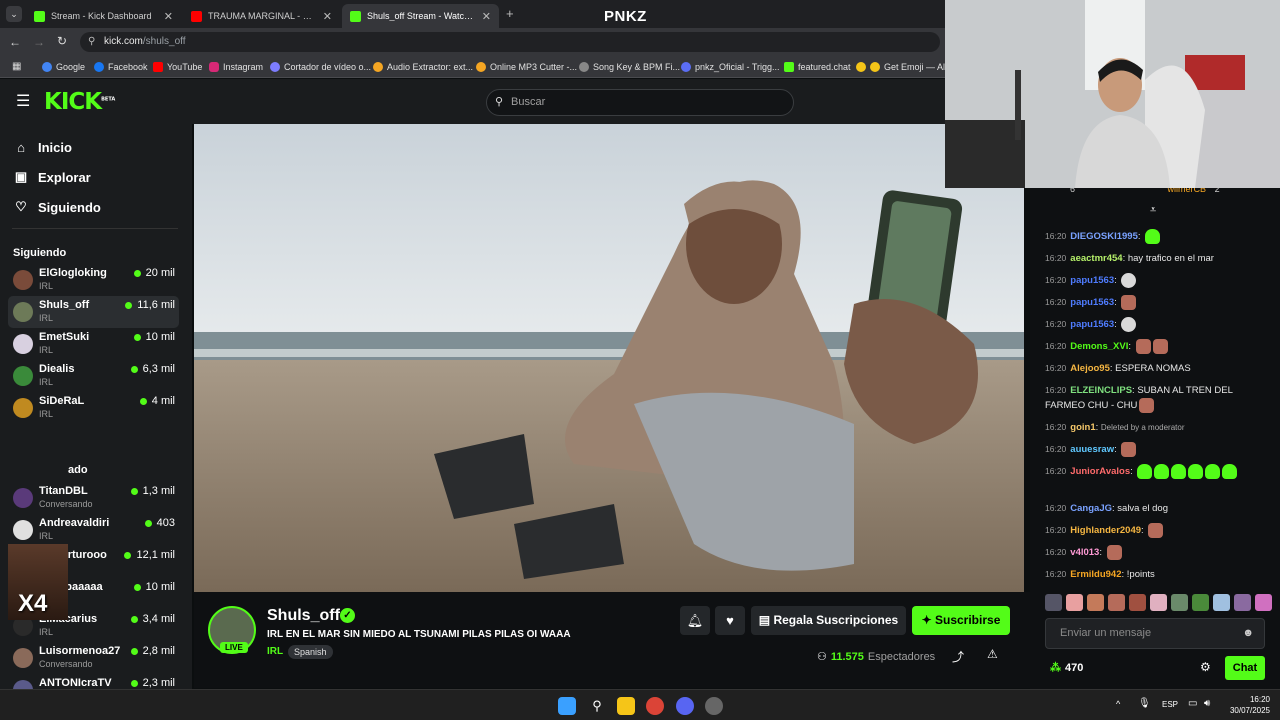 The image size is (1280, 720). I want to click on message-username: Alejoo95, so click(1090, 368).